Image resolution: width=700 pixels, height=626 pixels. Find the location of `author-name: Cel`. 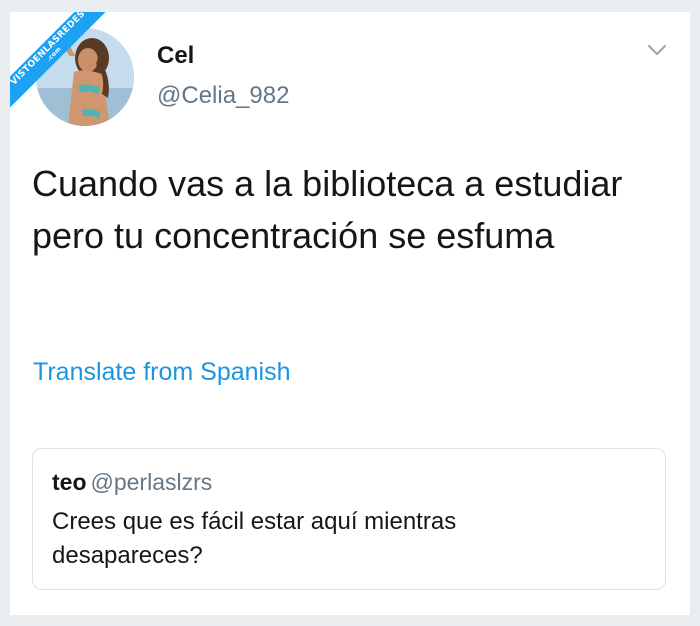

author-name: Cel is located at coordinates (175, 56).